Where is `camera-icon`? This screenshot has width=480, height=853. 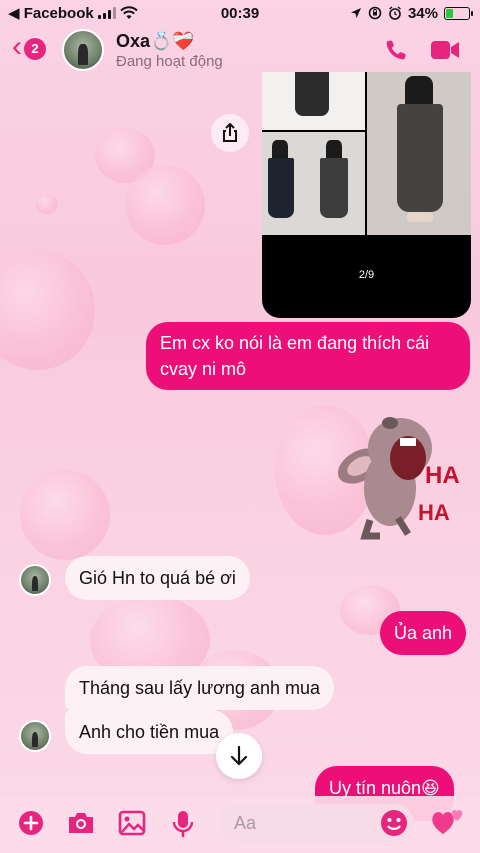
camera-icon is located at coordinates (81, 823).